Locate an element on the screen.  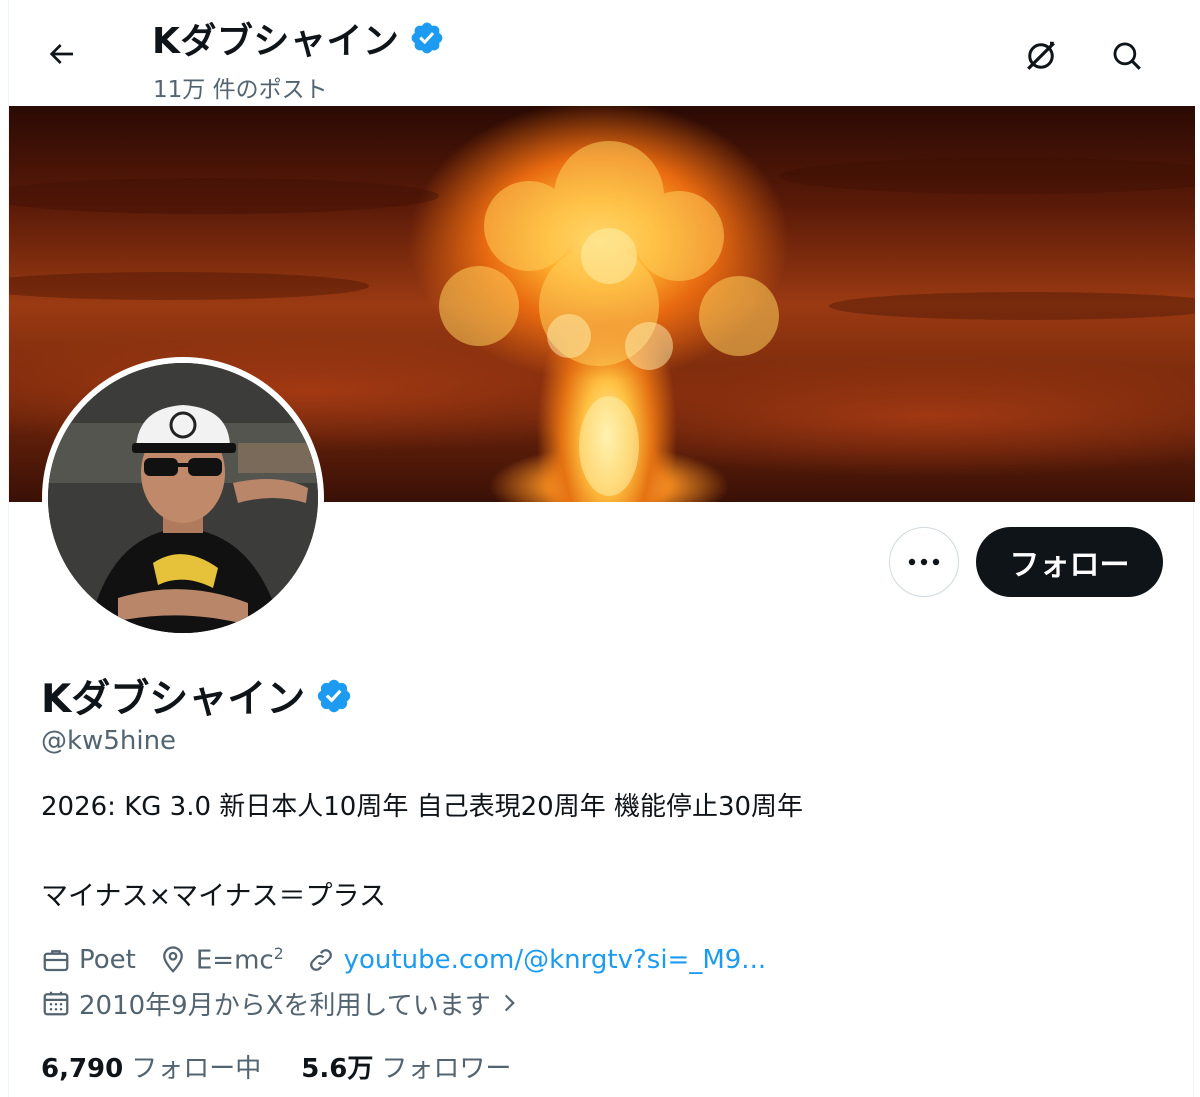
location-pin-icon is located at coordinates (172, 959).